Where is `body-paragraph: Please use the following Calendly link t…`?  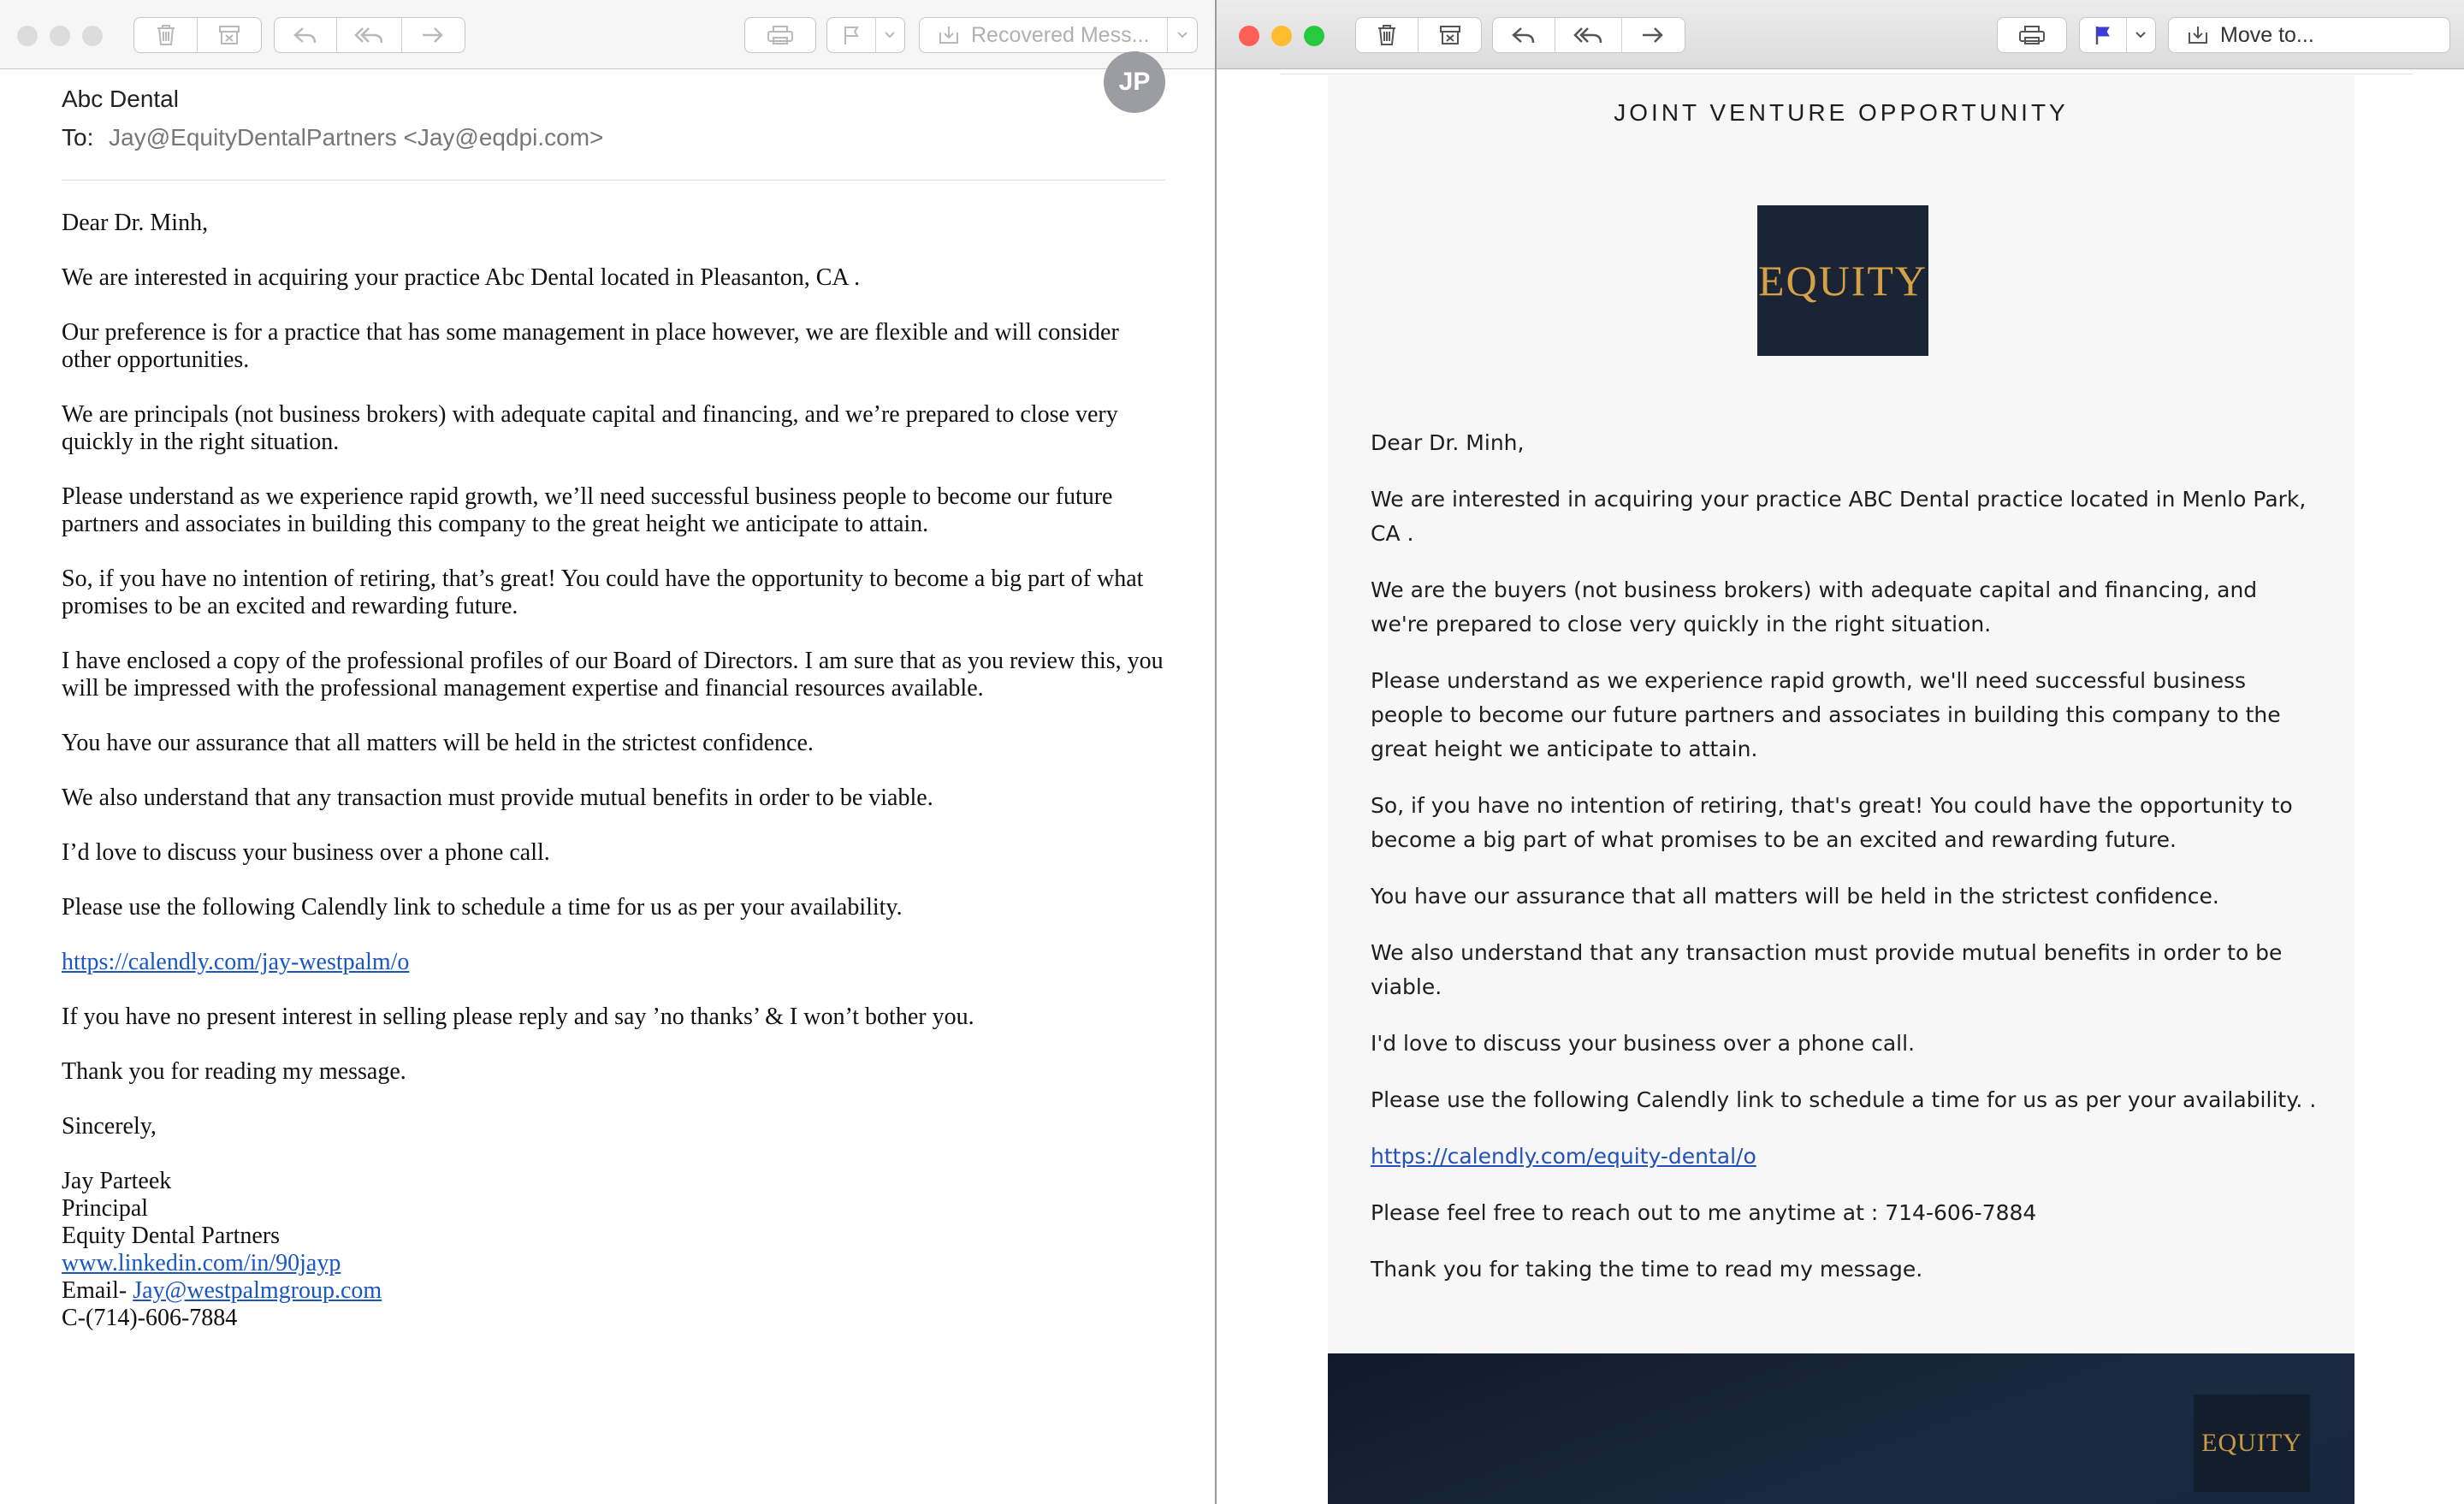 body-paragraph: Please use the following Calendly link t… is located at coordinates (1844, 1100).